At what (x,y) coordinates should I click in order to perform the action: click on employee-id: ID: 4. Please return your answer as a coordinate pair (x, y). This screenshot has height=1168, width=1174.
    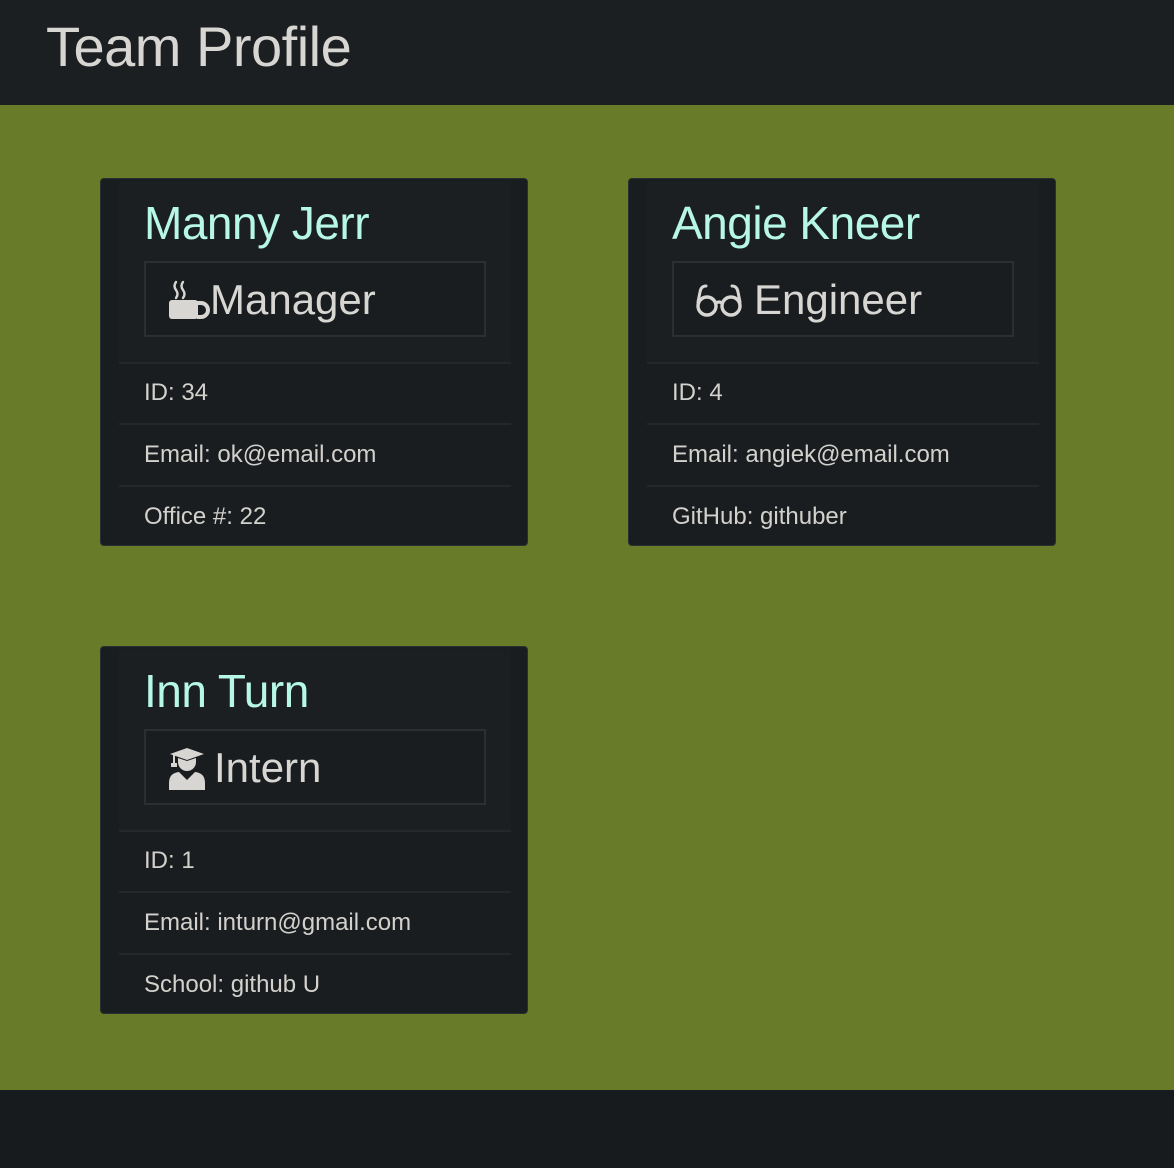
    Looking at the image, I should click on (843, 394).